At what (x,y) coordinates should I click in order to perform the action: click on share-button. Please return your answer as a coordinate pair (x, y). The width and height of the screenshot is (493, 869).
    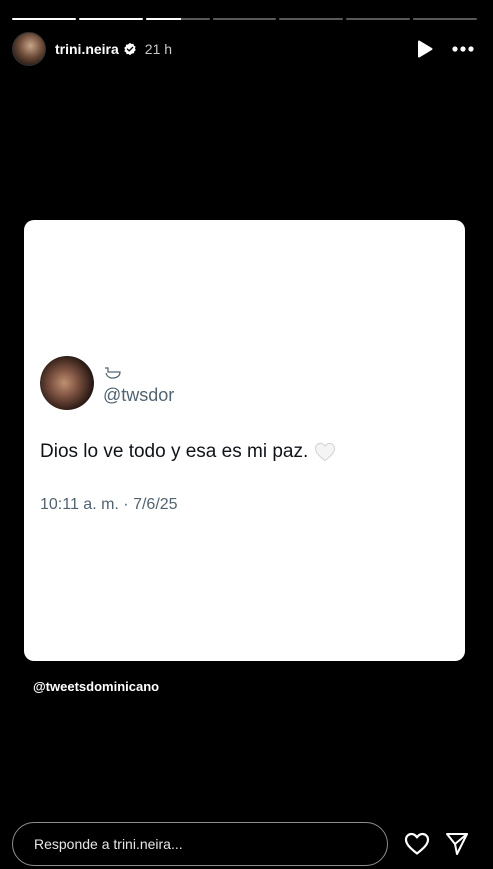
    Looking at the image, I should click on (457, 844).